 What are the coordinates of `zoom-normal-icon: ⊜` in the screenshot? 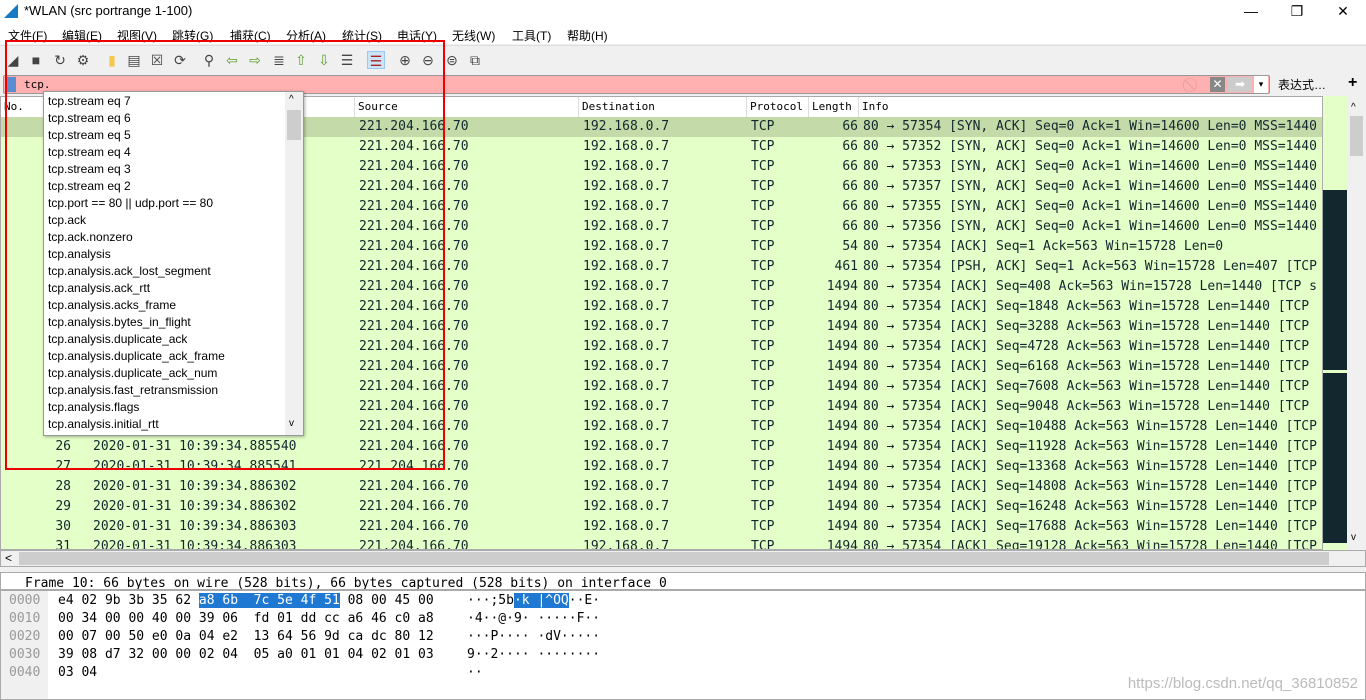 It's located at (452, 60).